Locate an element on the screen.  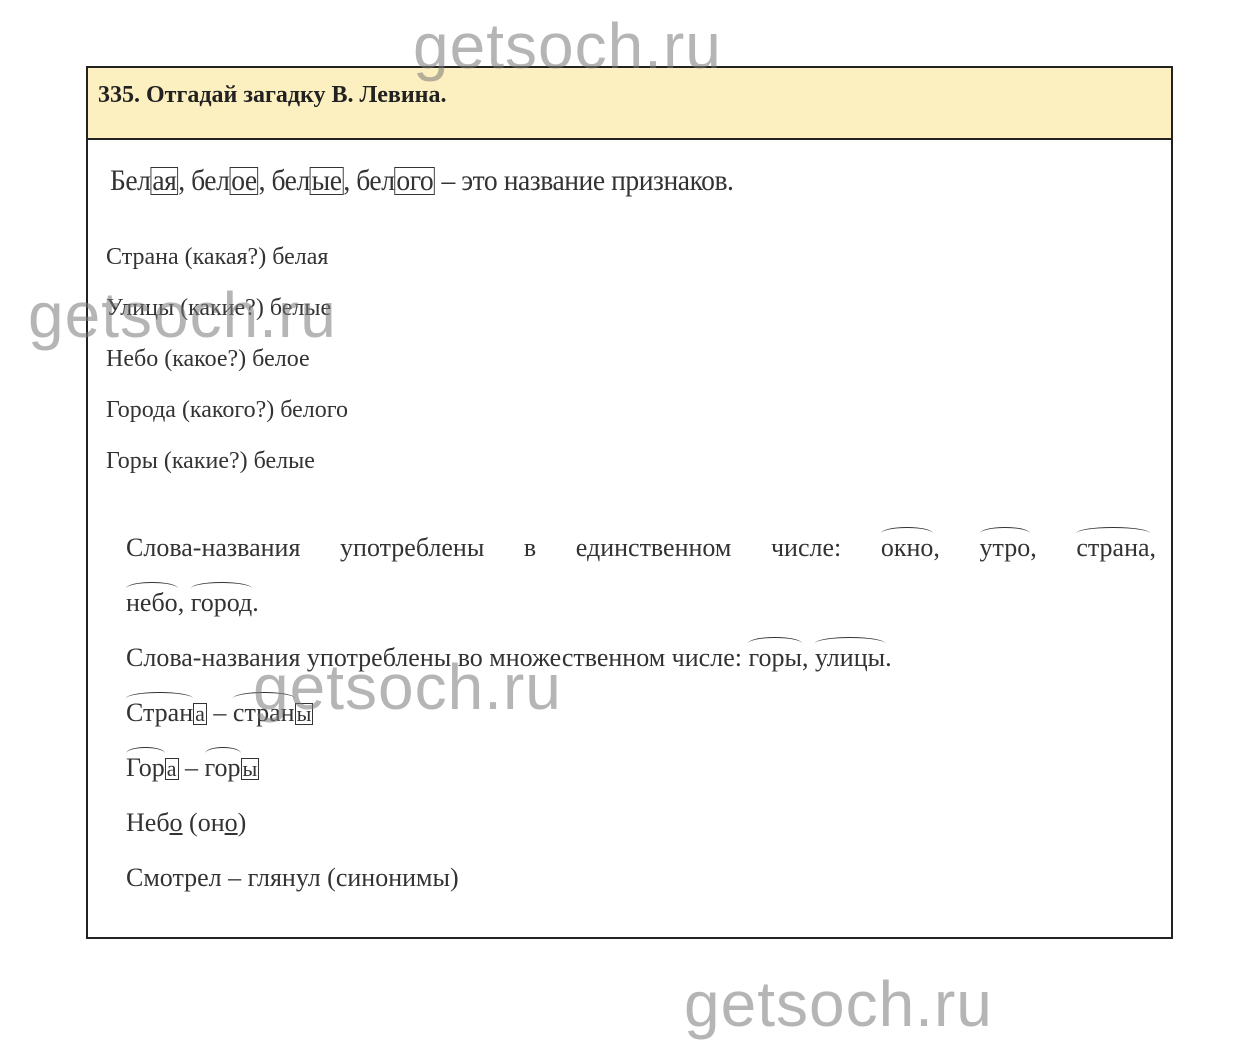
word-with-root-arc: небо is located at coordinates (152, 599).